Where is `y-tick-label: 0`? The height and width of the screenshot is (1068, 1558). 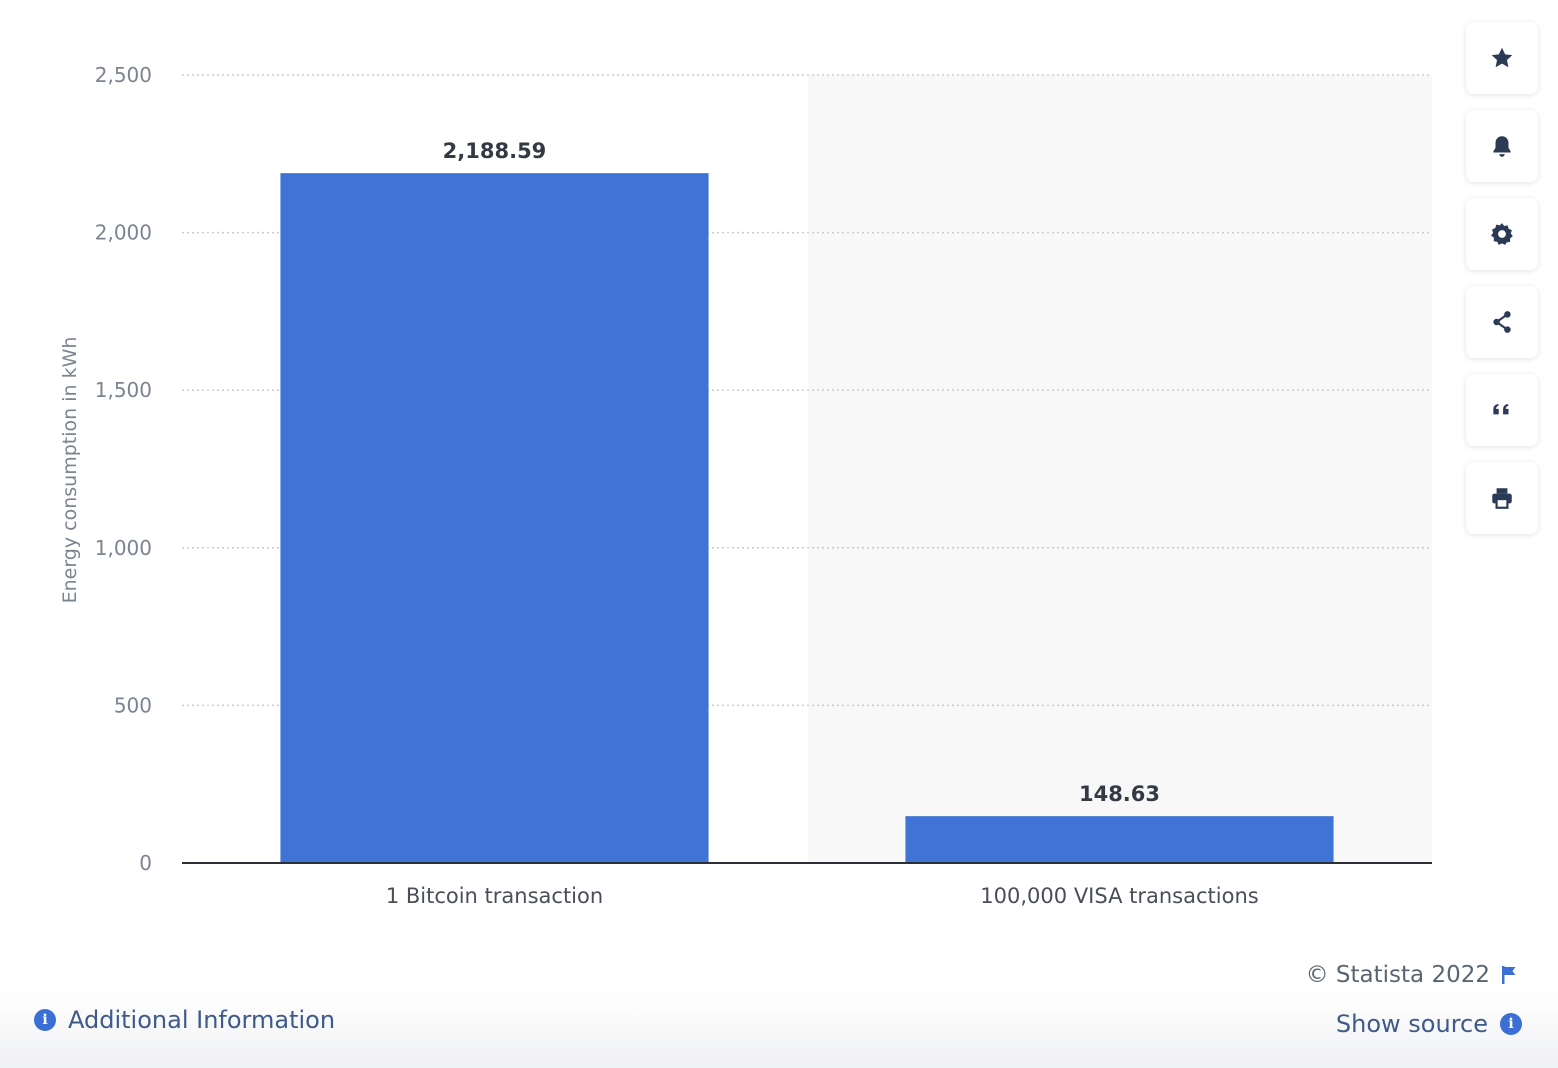
y-tick-label: 0 is located at coordinates (145, 863).